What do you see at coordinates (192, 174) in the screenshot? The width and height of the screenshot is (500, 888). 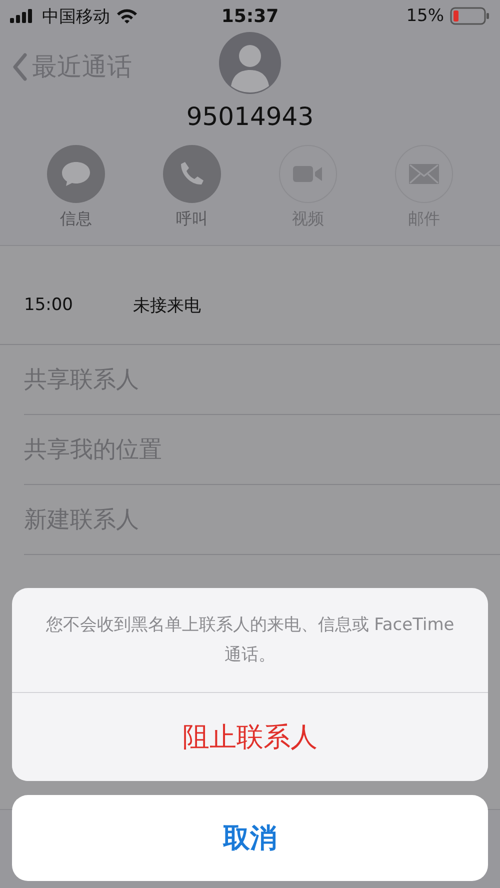 I see `phone-icon` at bounding box center [192, 174].